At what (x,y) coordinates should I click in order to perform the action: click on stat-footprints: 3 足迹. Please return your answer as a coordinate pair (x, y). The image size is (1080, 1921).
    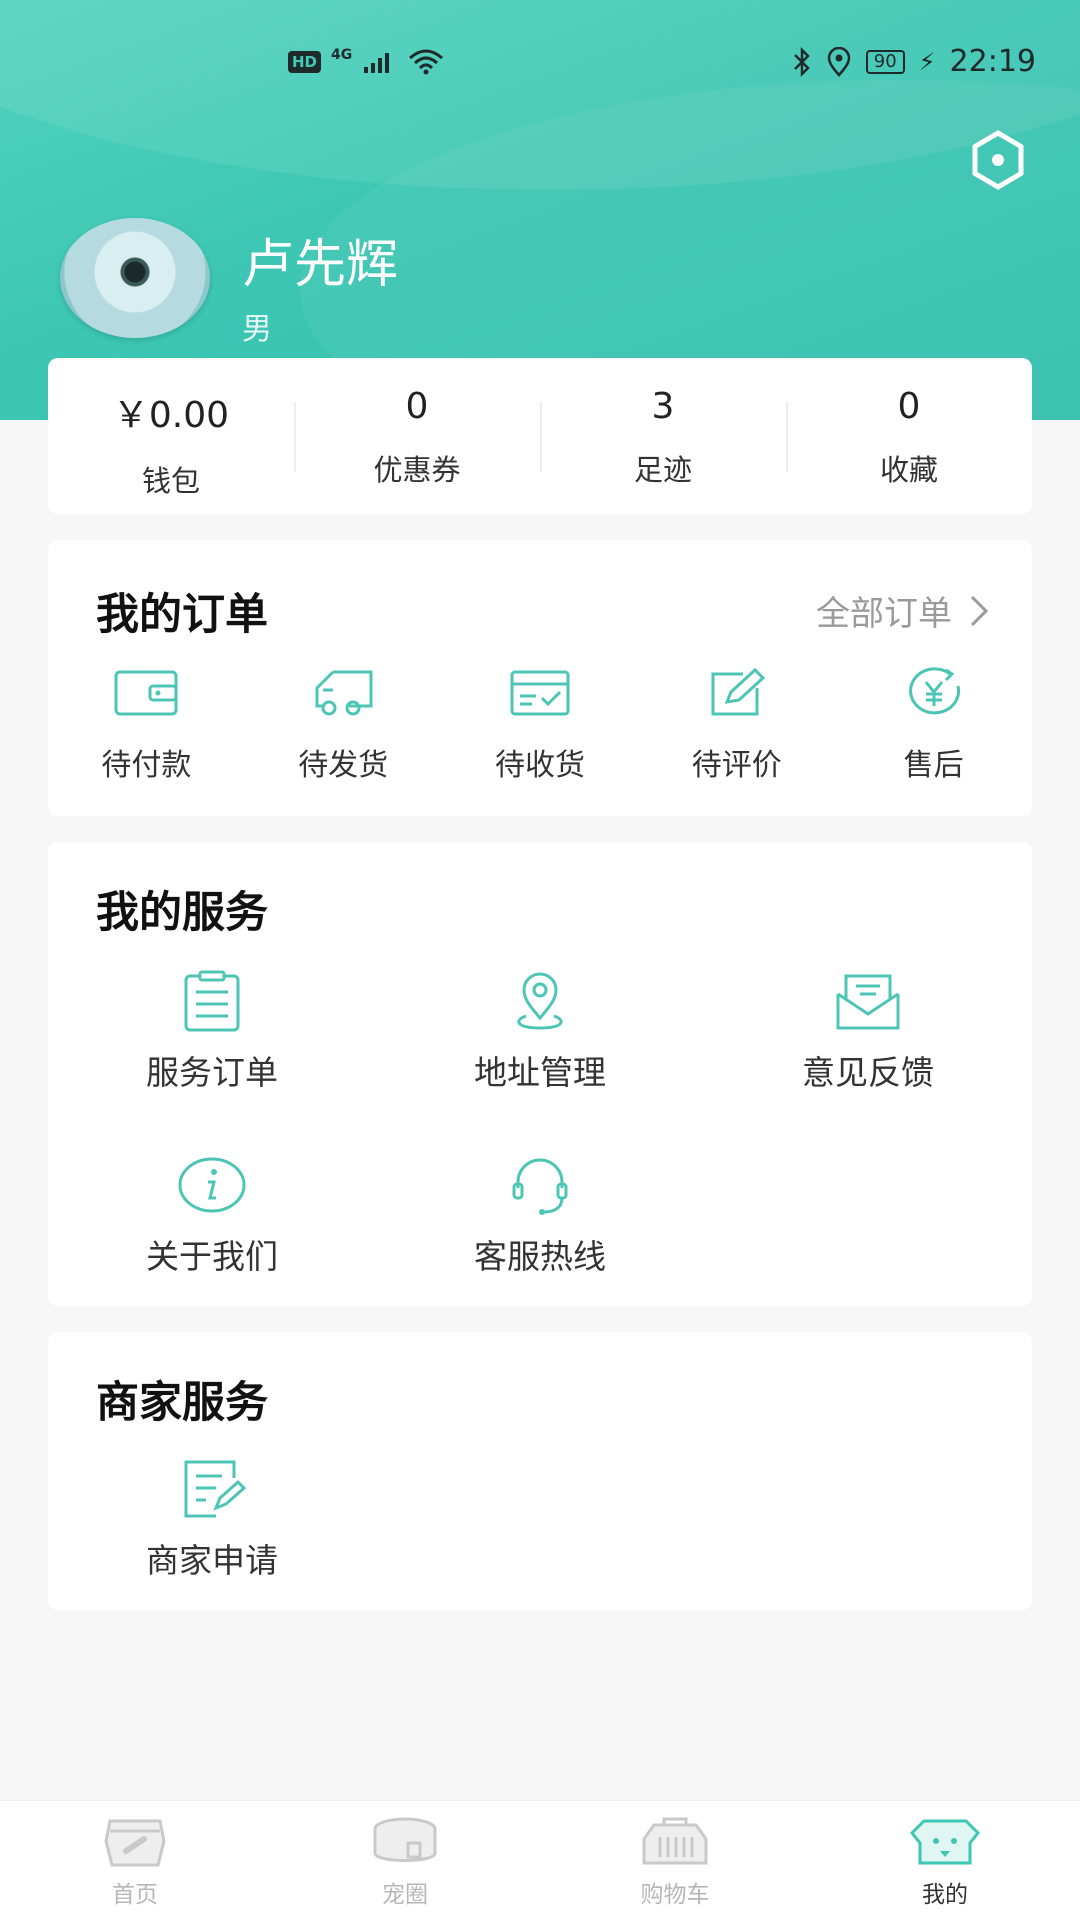
    Looking at the image, I should click on (663, 436).